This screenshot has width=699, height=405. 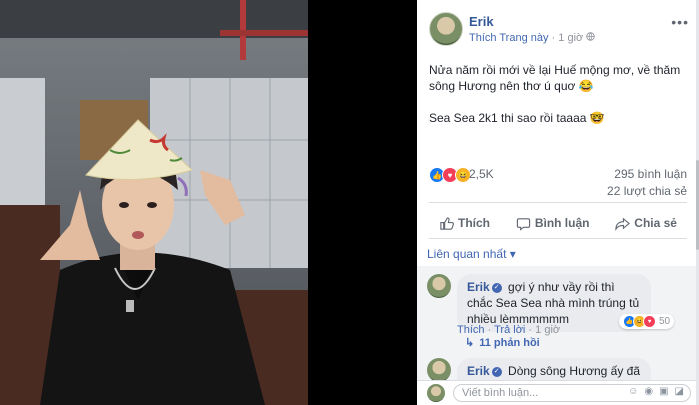 What do you see at coordinates (467, 254) in the screenshot?
I see `sort-label: Liên quan nhất` at bounding box center [467, 254].